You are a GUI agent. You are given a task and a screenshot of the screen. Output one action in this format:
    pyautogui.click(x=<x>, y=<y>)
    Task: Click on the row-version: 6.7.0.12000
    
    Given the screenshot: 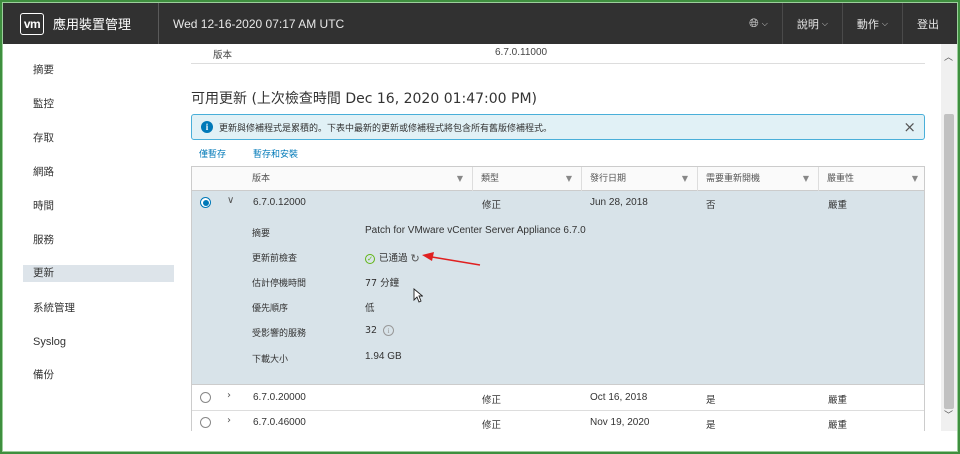 What is the action you would take?
    pyautogui.click(x=279, y=202)
    